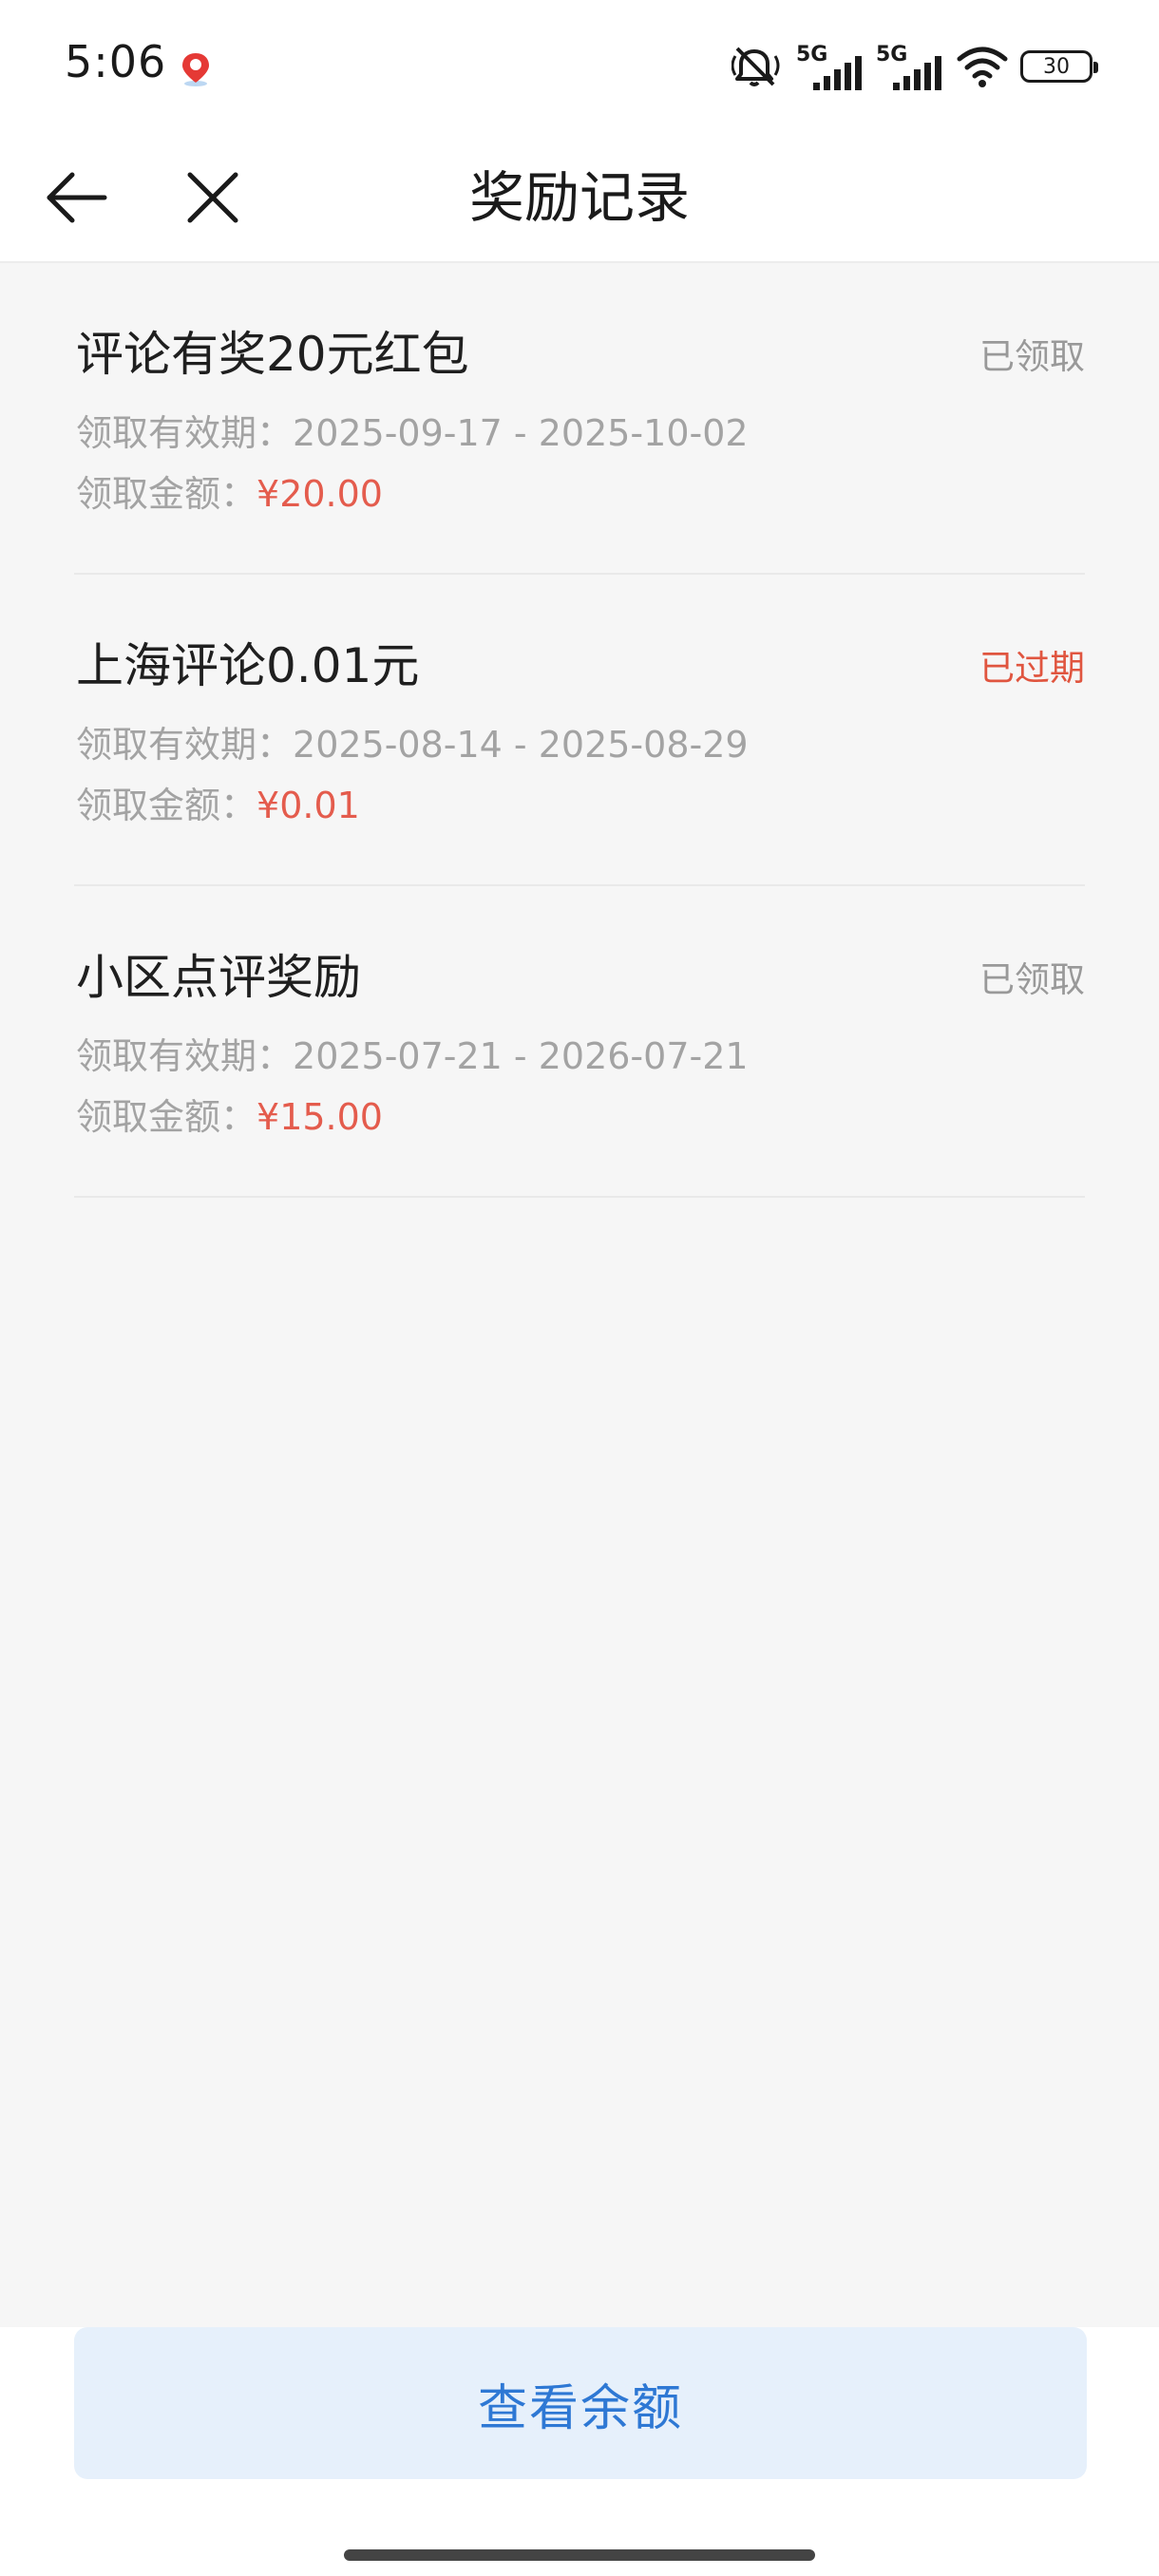 Image resolution: width=1159 pixels, height=2576 pixels. I want to click on record-amount: 领取金额：¥15.00, so click(229, 1114).